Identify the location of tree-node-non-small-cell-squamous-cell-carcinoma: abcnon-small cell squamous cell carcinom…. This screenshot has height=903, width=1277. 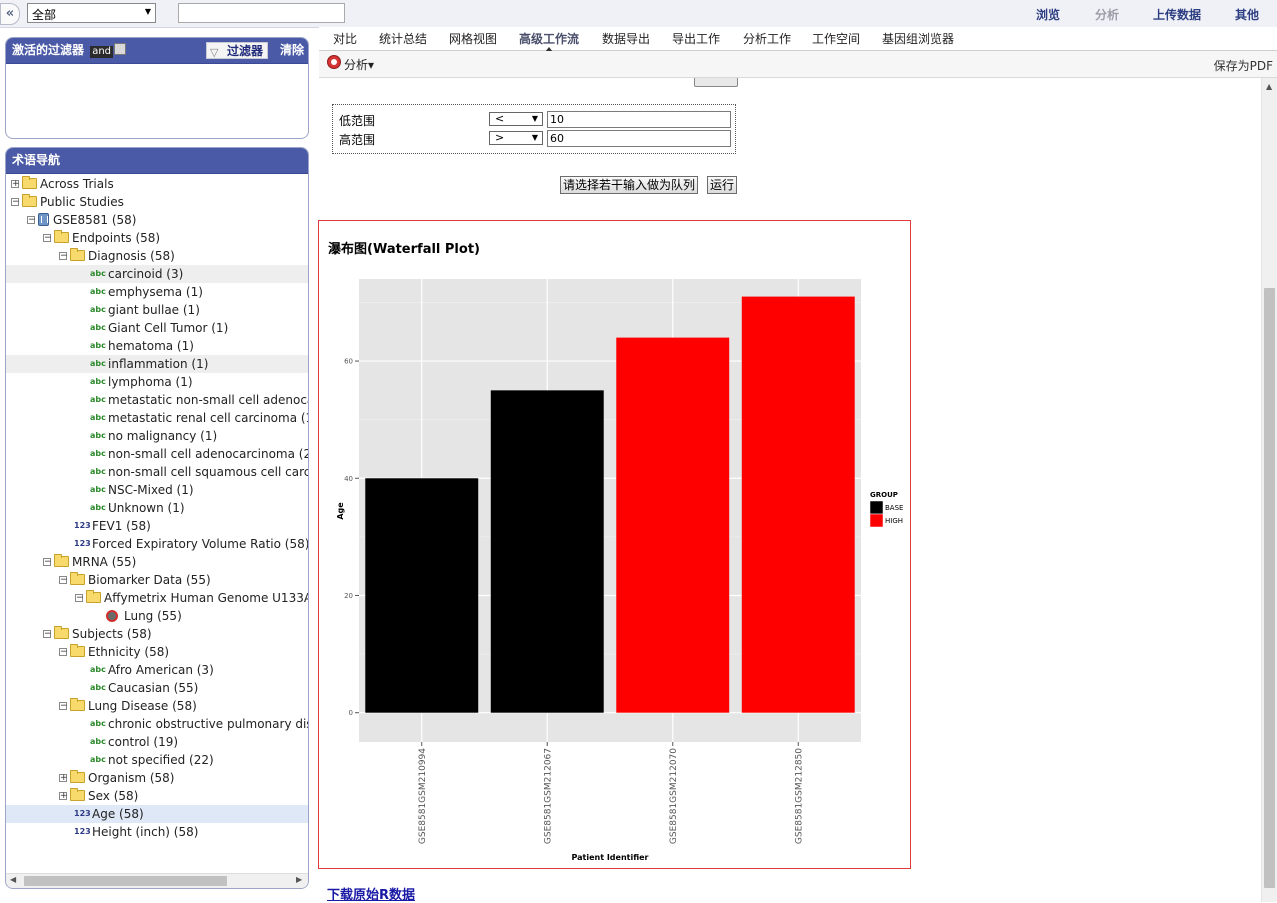
(157, 472).